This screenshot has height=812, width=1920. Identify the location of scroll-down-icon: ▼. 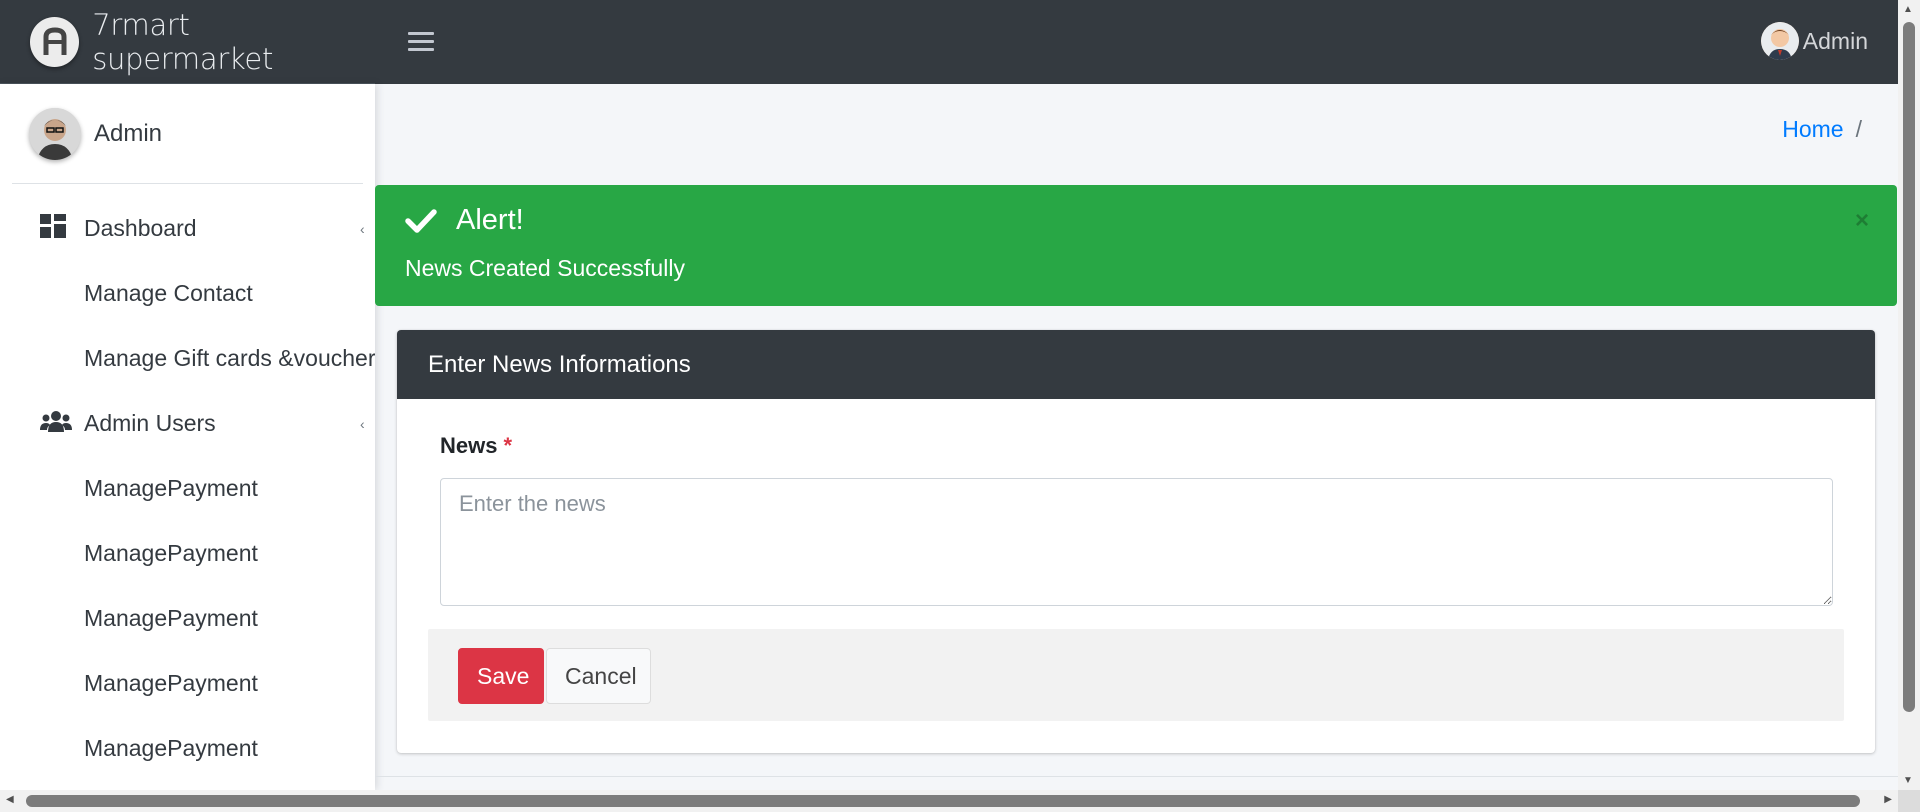
(1908, 780).